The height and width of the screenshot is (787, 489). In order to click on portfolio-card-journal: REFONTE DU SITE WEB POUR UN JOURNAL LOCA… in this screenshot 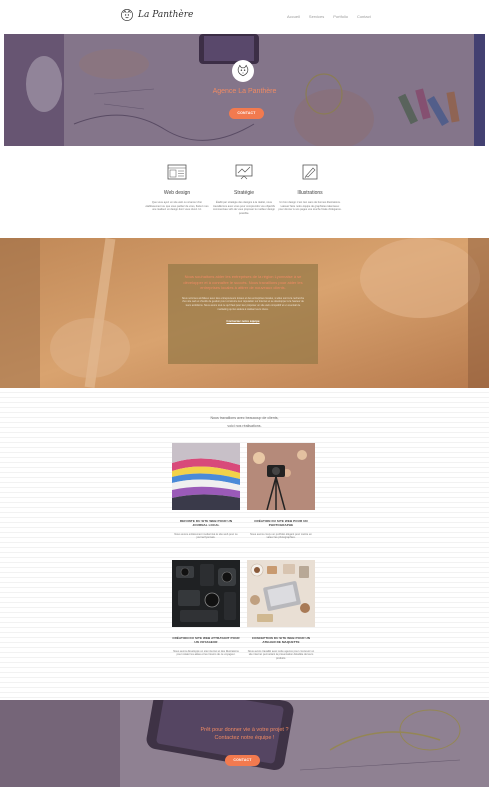, I will do `click(206, 491)`.